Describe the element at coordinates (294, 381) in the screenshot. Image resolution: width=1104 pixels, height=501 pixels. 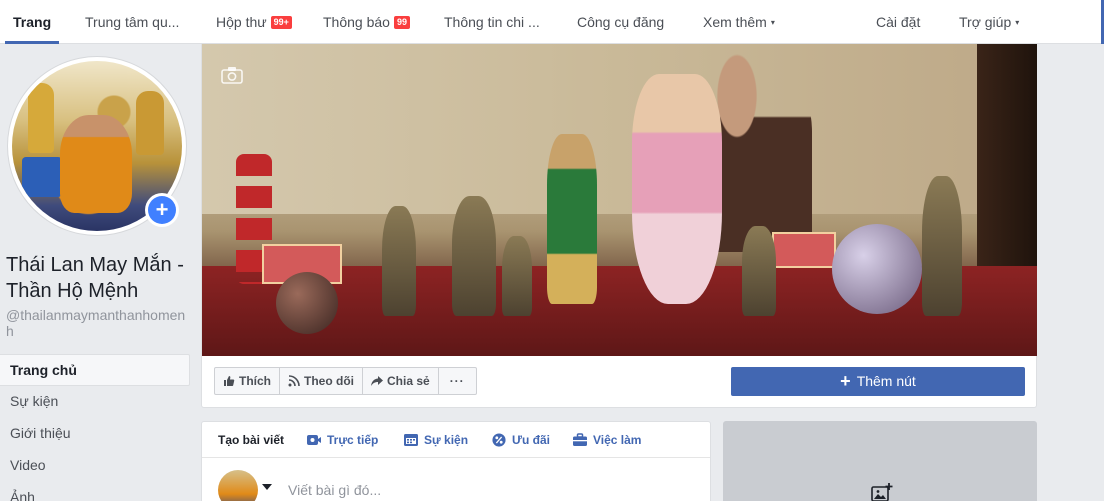
I see `rss-icon` at that location.